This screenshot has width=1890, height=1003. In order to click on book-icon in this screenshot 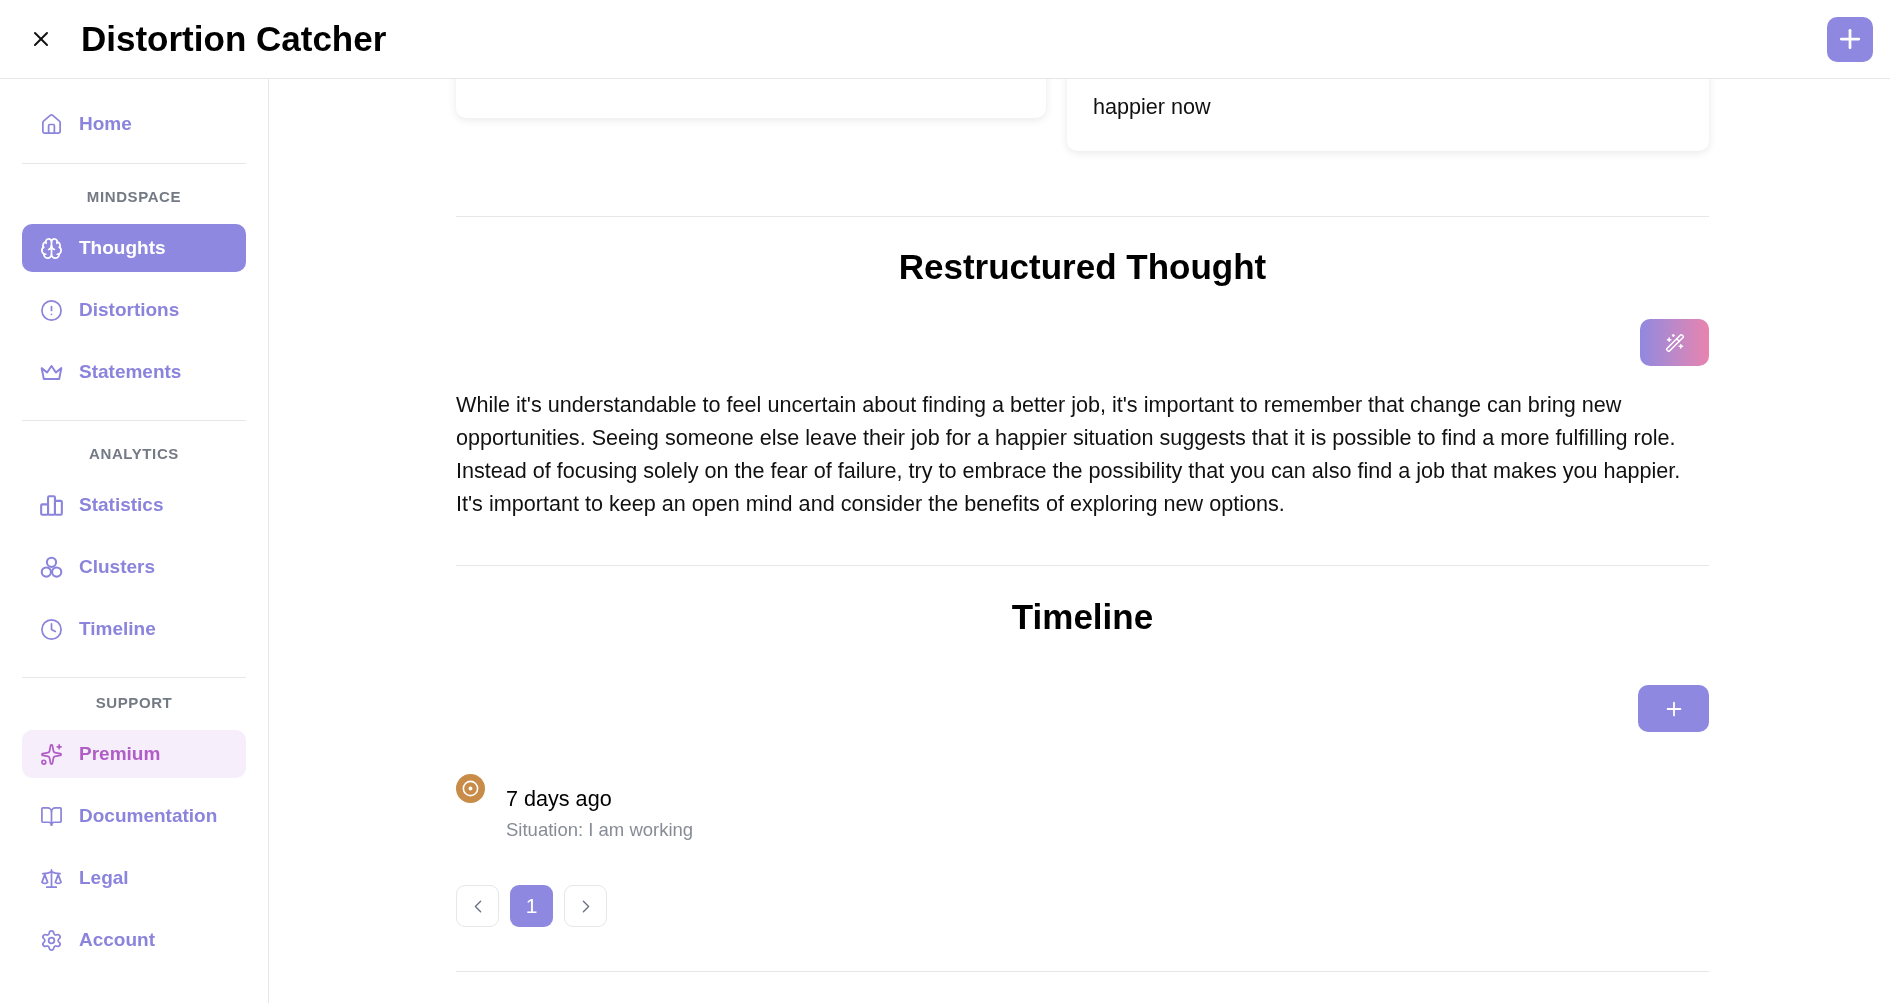, I will do `click(51, 816)`.